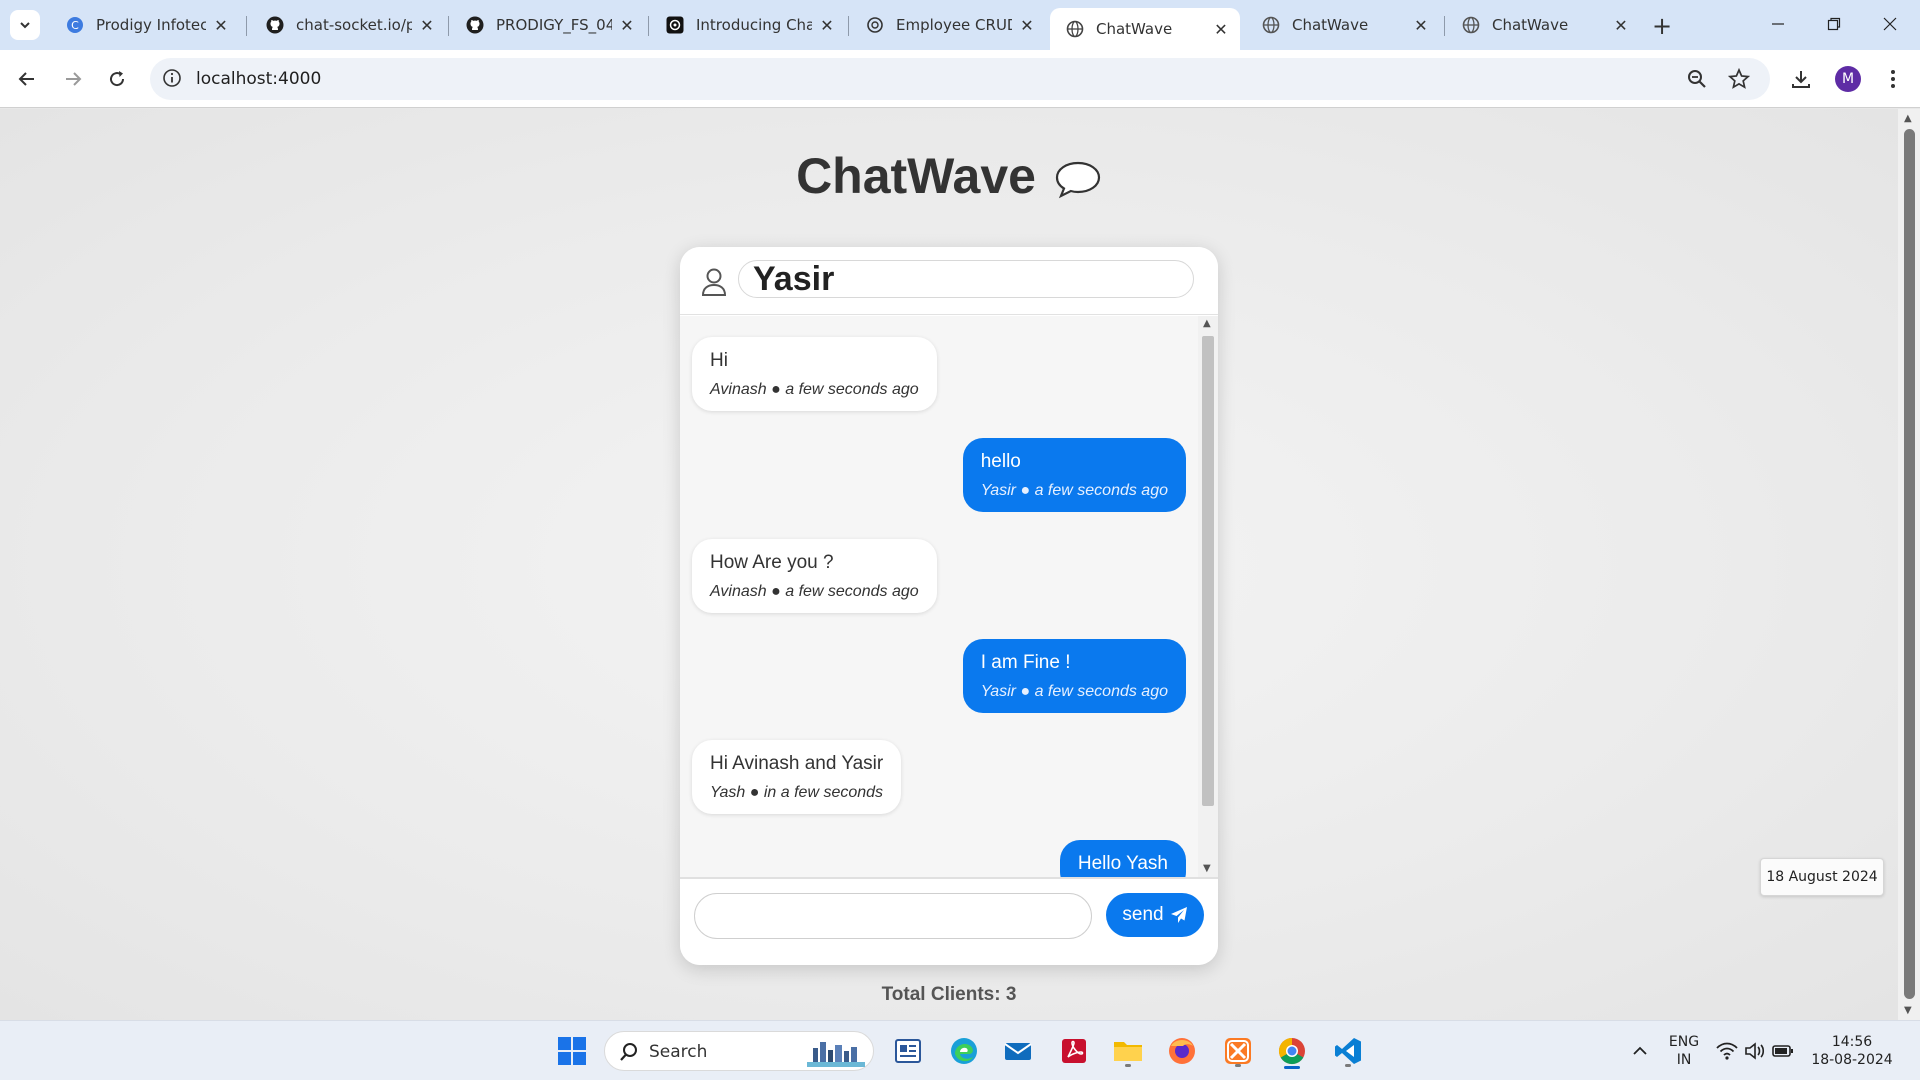 This screenshot has width=1920, height=1080. What do you see at coordinates (1330, 25) in the screenshot?
I see `tab-title: ChatWave` at bounding box center [1330, 25].